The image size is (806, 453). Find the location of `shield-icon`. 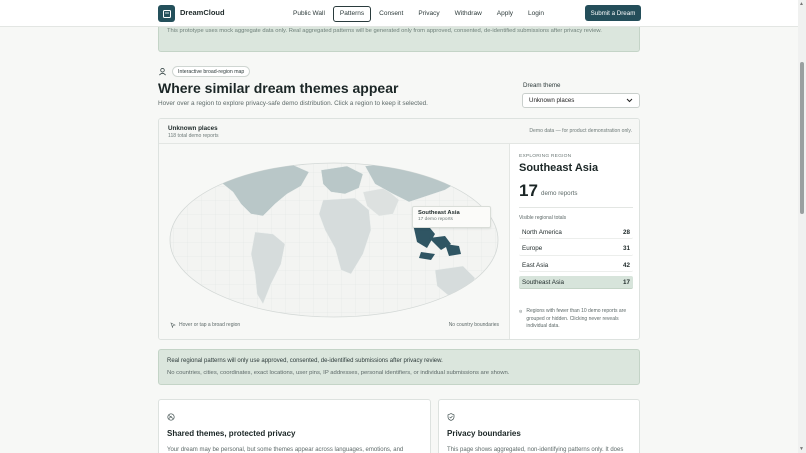

shield-icon is located at coordinates (451, 417).